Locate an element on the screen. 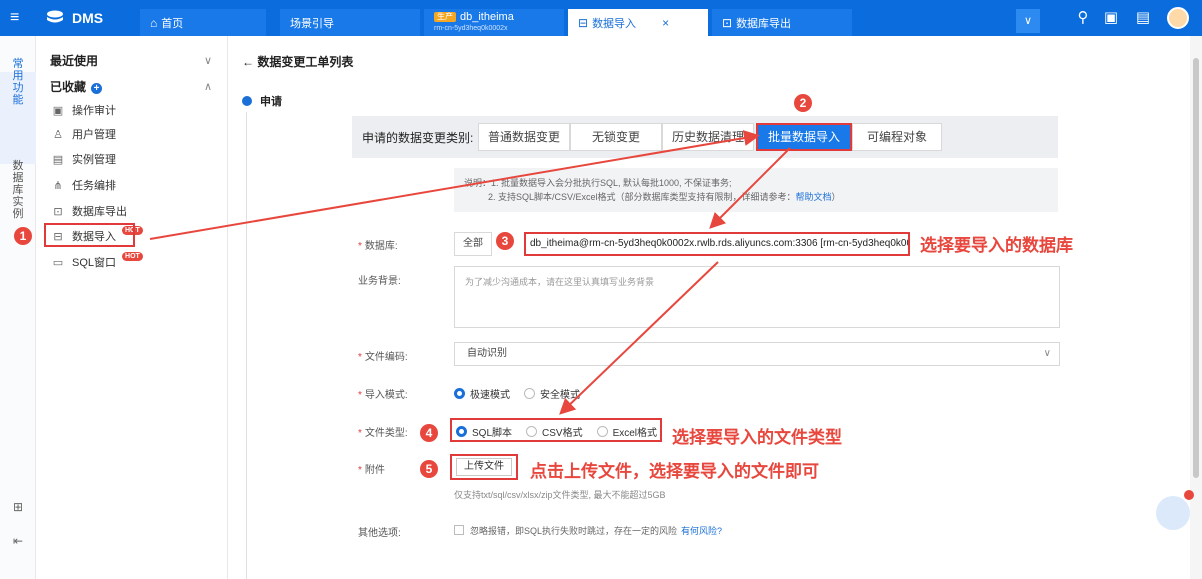 Image resolution: width=1202 pixels, height=579 pixels. nav-item-sql-window: ▭ SQL窗口 HOT is located at coordinates (97, 261).